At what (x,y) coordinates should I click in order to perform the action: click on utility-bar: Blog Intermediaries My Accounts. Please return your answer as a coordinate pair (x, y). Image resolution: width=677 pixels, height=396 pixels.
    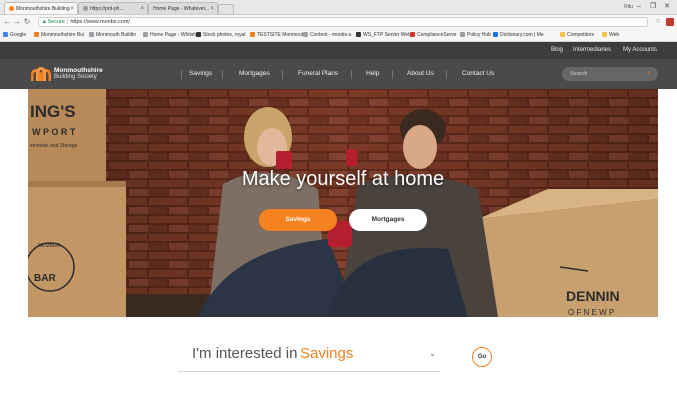
    Looking at the image, I should click on (338, 50).